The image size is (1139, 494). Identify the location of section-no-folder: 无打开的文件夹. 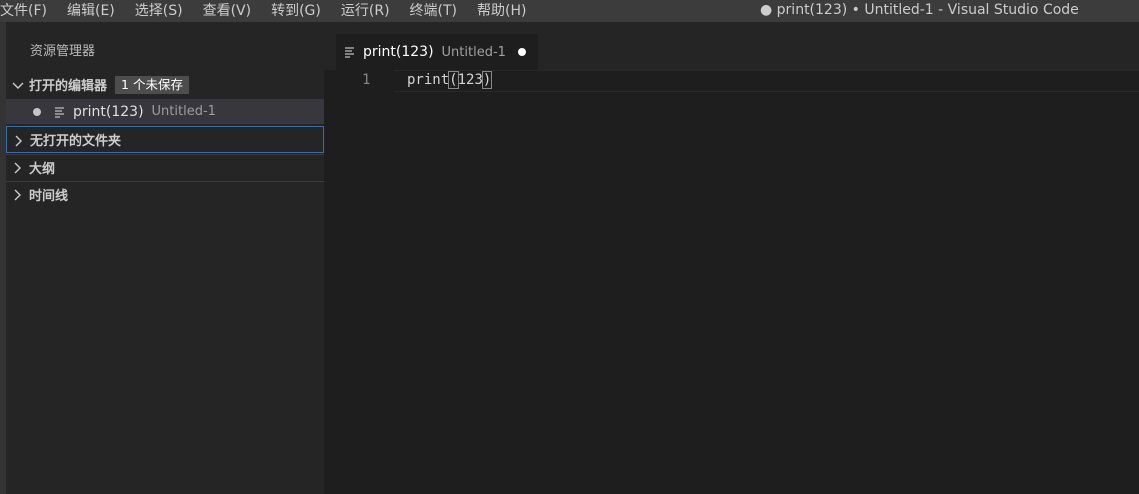
(165, 139).